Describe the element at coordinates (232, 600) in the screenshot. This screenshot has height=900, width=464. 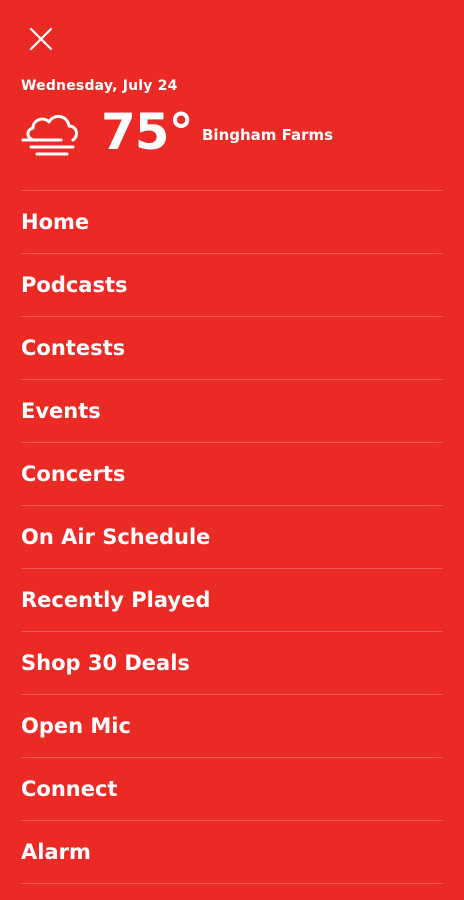
I see `menu-item-recently-played: Recently Played` at that location.